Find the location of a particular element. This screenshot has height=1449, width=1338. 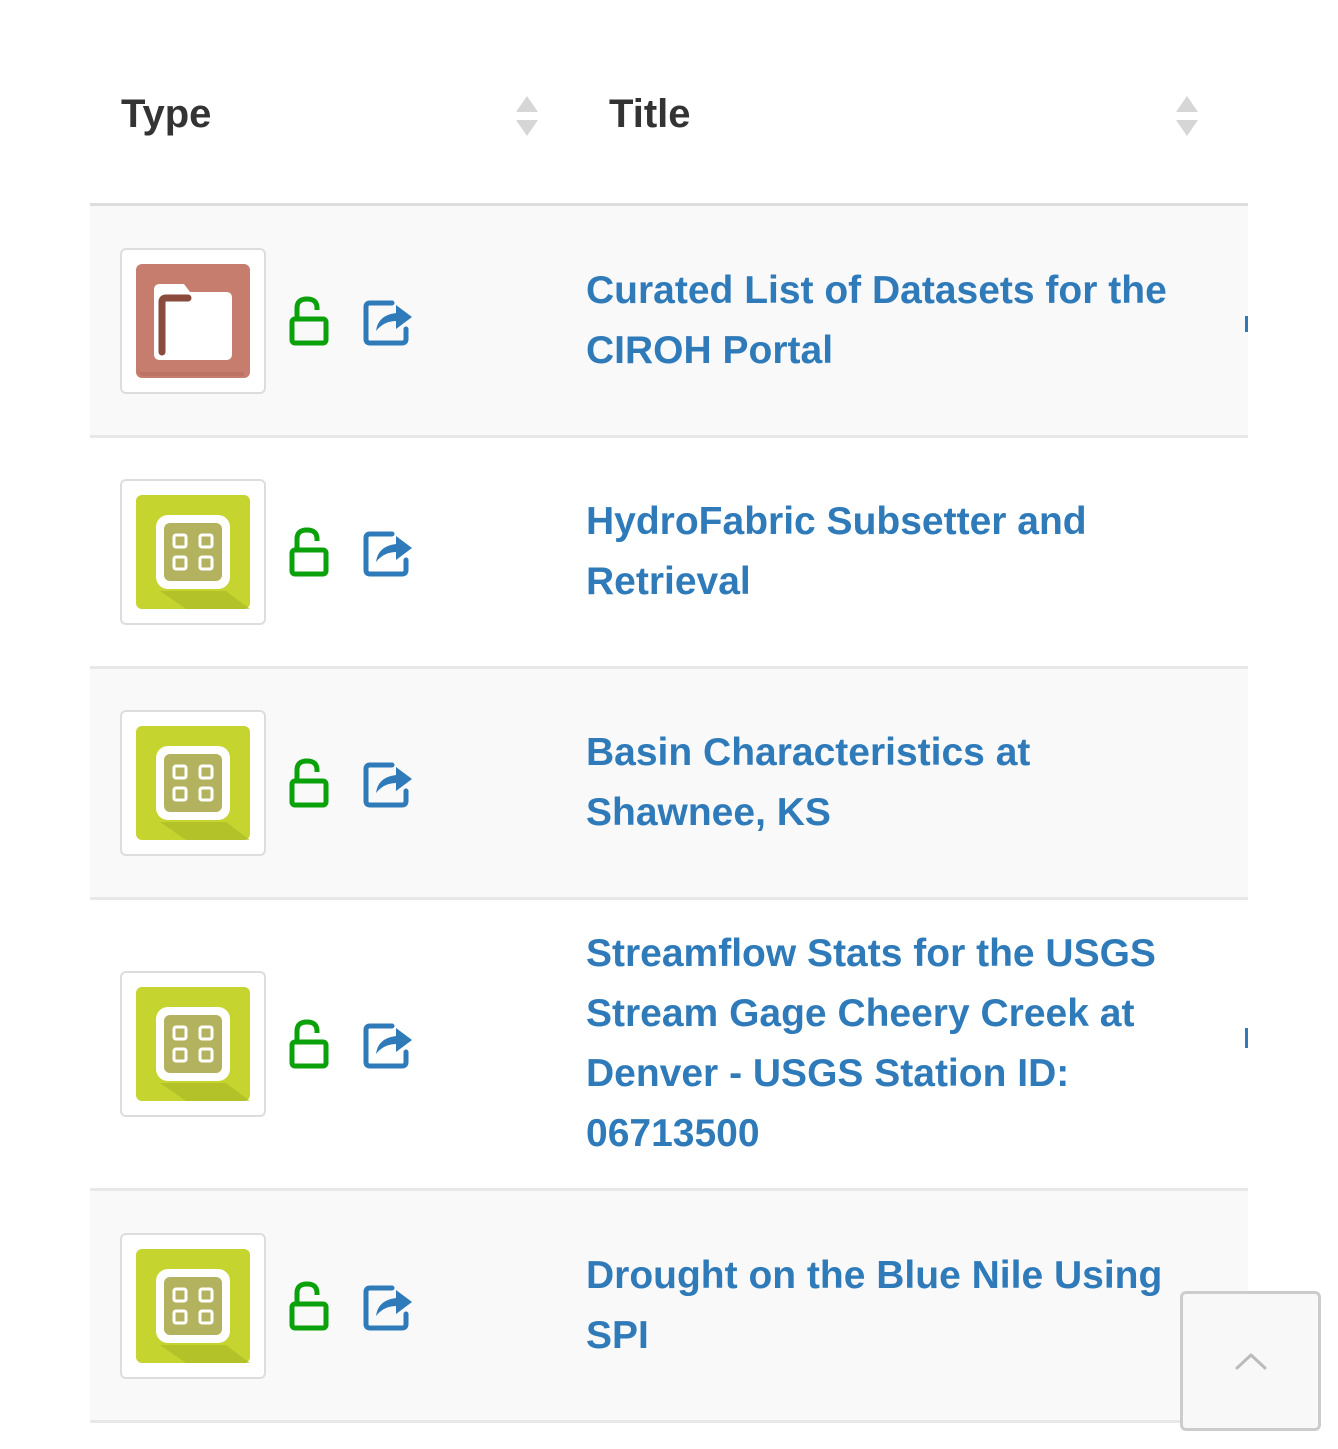

chevron-up-icon is located at coordinates (1250, 1361).